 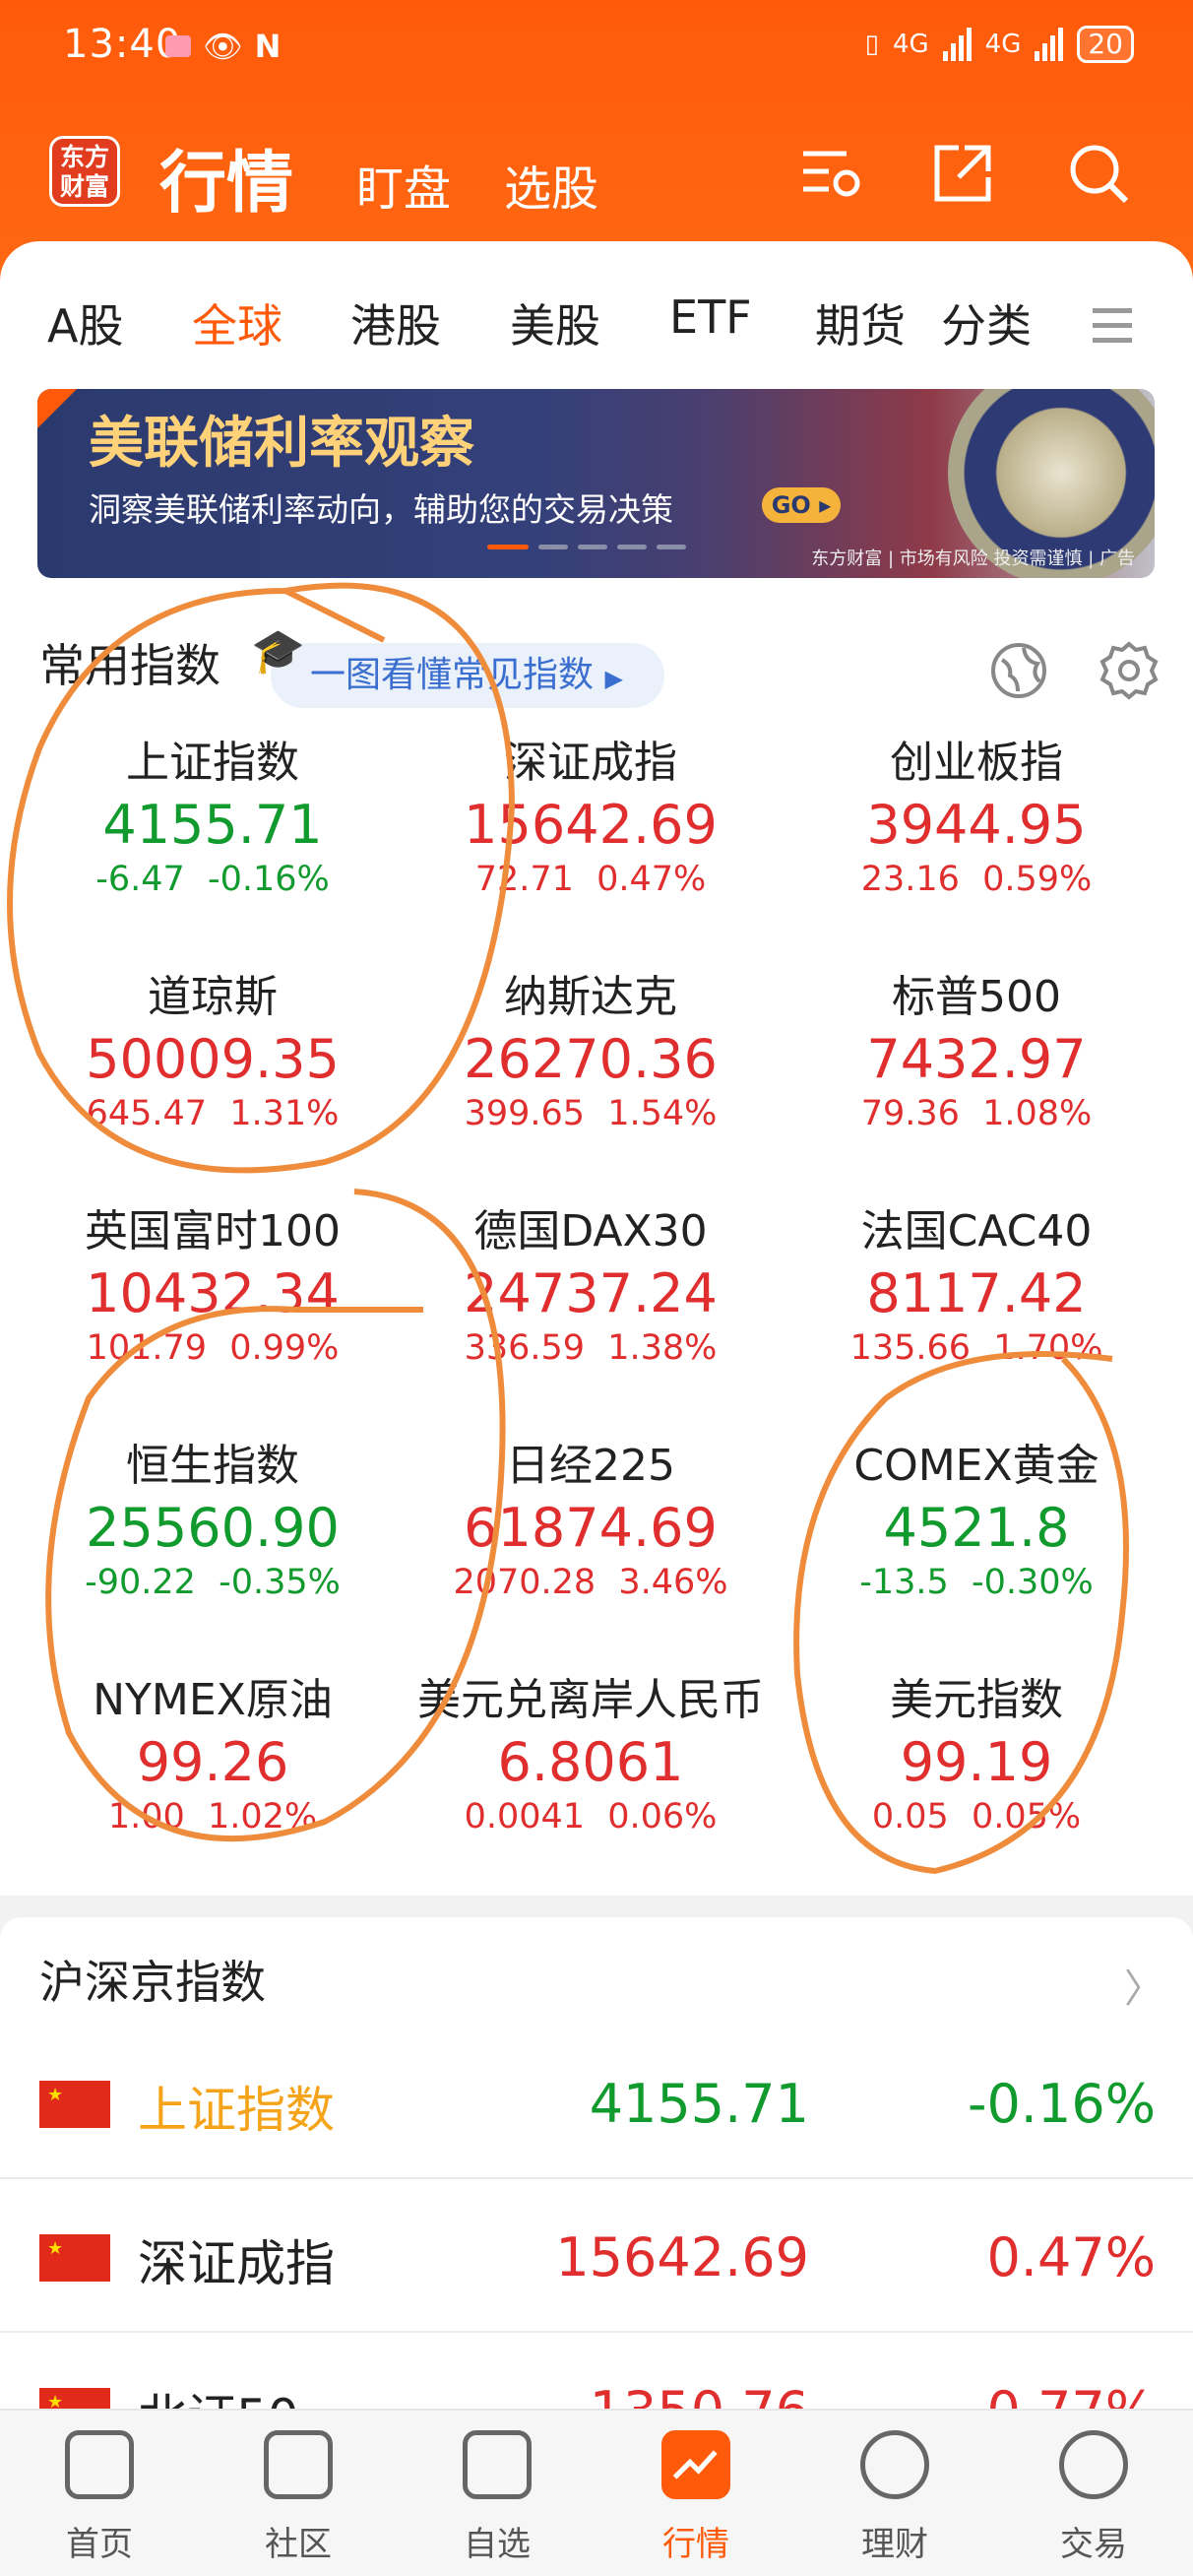 I want to click on tab-menu-icon, so click(x=1112, y=330).